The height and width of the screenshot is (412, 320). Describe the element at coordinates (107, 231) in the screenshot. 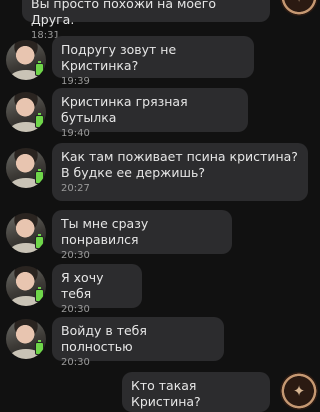

I see `message-text: Ты мне сразу понравился` at that location.